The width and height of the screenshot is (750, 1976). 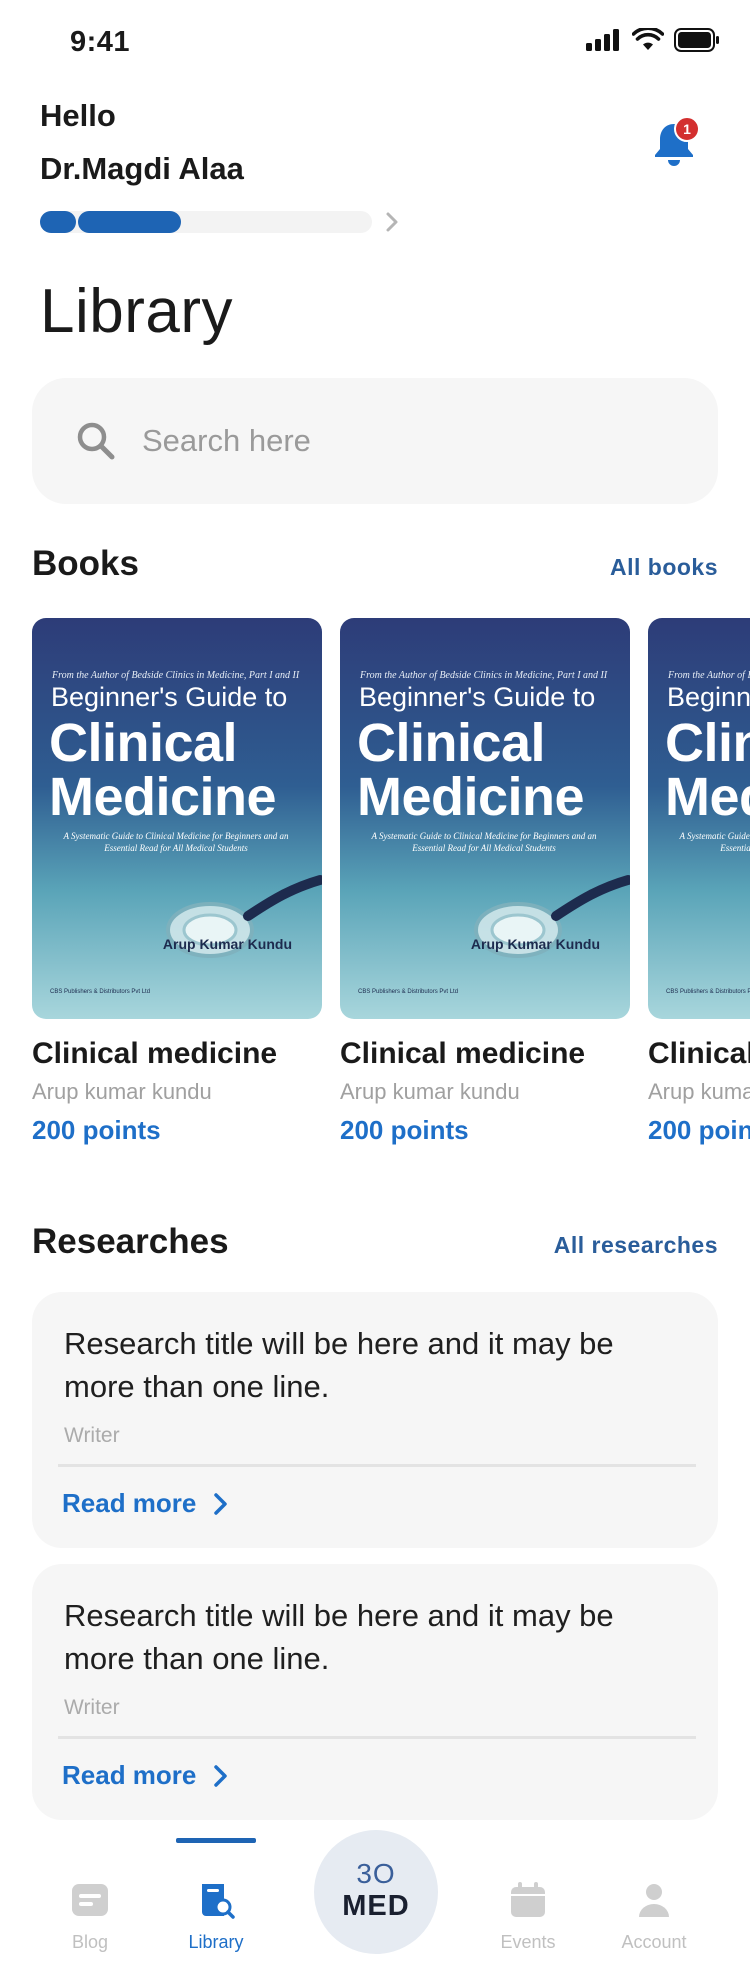 I want to click on books-section-header: Books All books, so click(x=375, y=564).